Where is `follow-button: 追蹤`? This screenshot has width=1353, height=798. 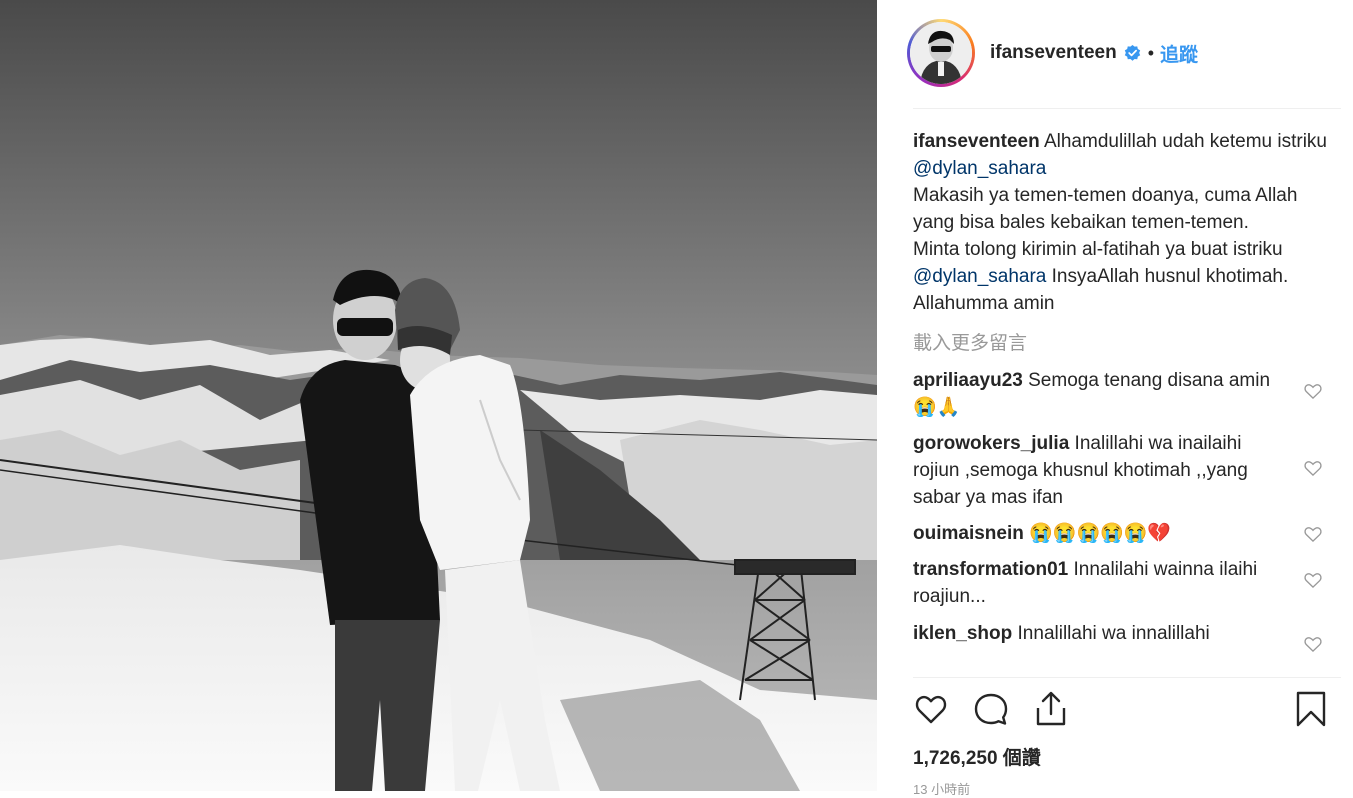
follow-button: 追蹤 is located at coordinates (1179, 53).